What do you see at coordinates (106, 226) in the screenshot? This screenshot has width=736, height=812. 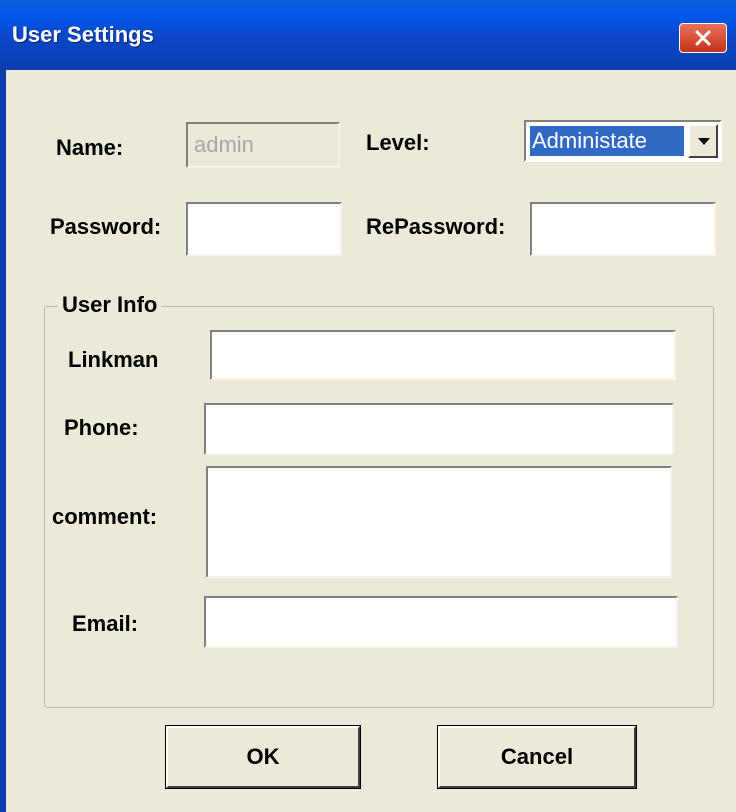 I see `password-label: Password:` at bounding box center [106, 226].